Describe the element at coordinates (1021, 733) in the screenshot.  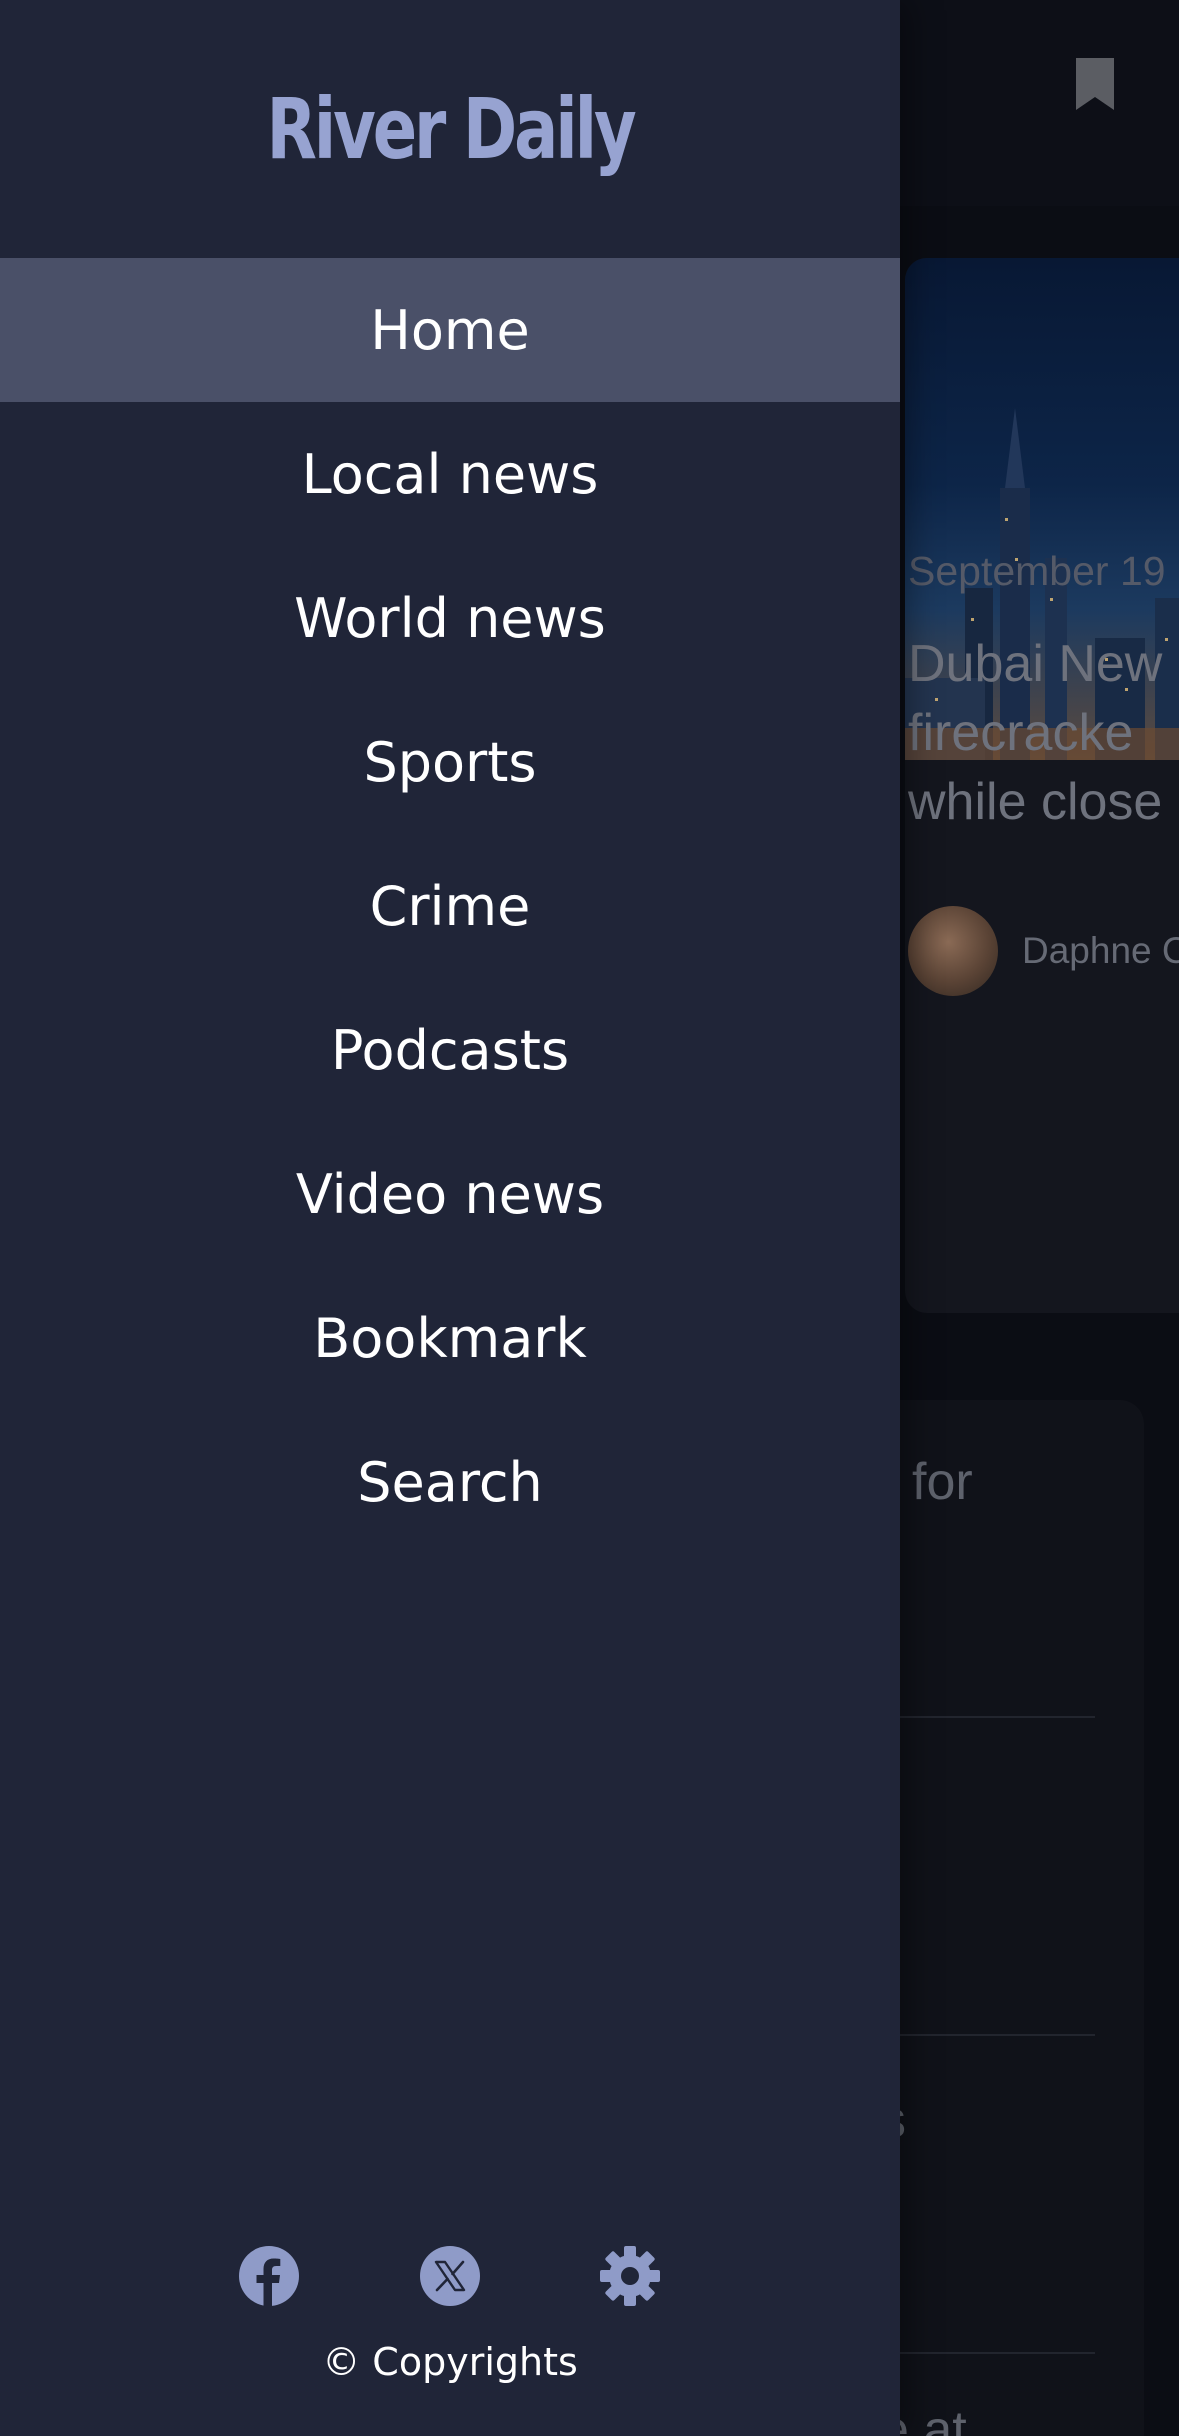
I see `featured-article-title-line: firecracke` at that location.